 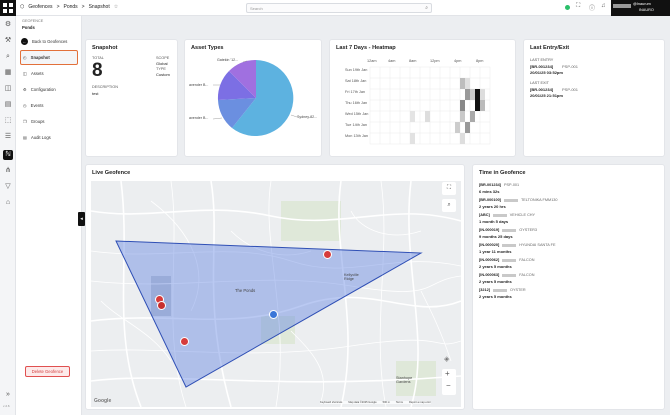 I want to click on last-exit-id: [BR-001234], so click(x=541, y=89).